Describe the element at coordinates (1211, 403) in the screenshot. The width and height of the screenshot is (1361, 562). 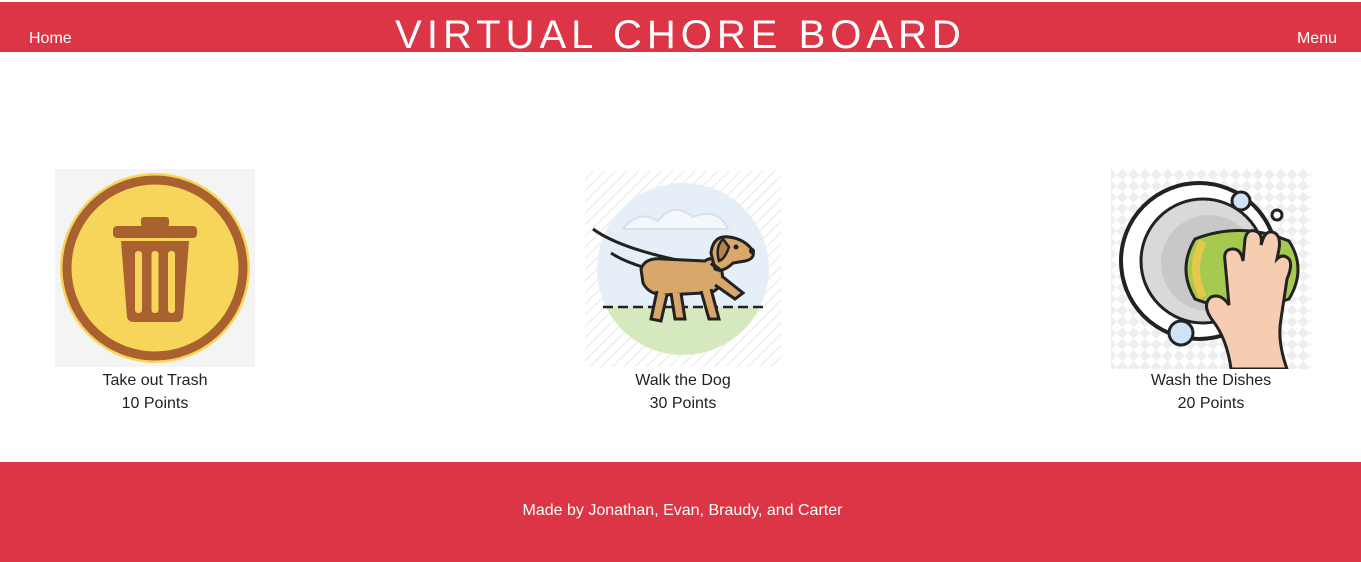
I see `chore-points: 20 Points` at that location.